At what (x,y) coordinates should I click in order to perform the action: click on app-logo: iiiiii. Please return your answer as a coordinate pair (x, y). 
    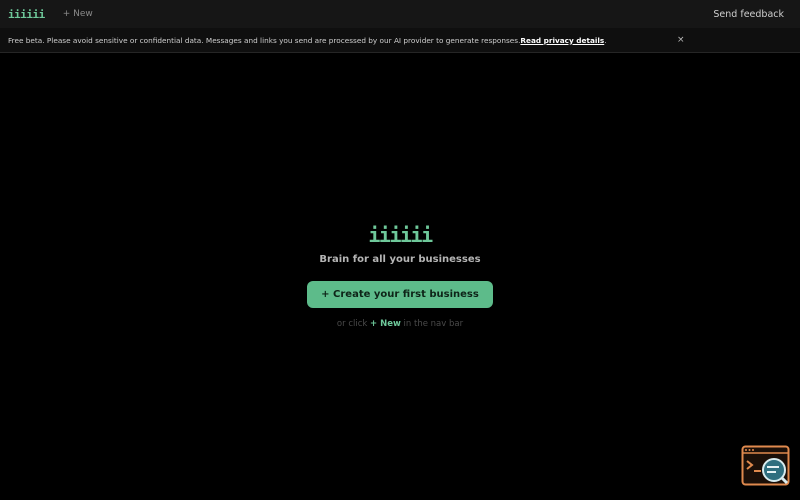
    Looking at the image, I should click on (26, 14).